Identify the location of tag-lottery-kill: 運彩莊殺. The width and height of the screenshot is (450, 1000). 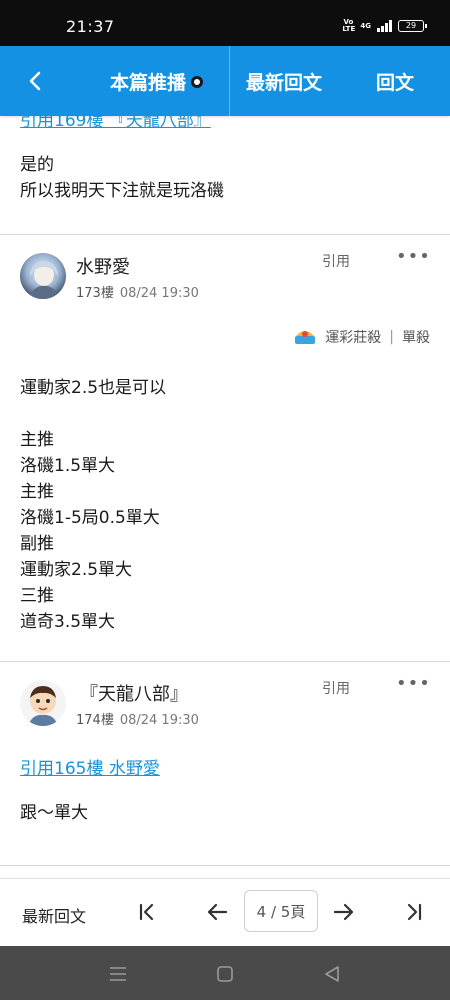
(353, 337).